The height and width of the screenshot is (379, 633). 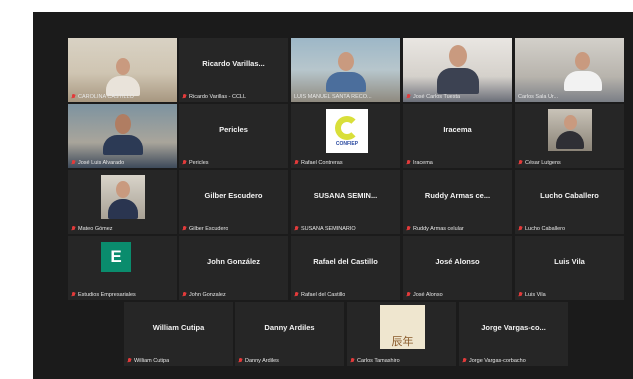 I want to click on participant-name-label: César Lutgens, so click(x=569, y=163).